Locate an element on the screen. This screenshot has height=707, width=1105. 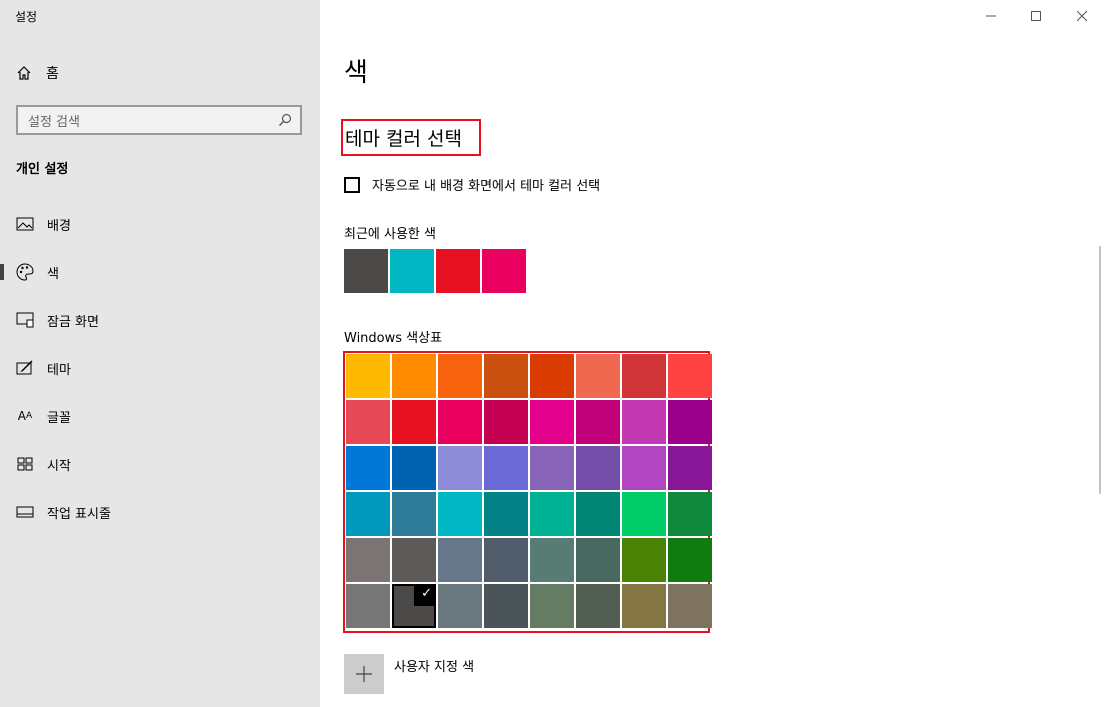
palette-grid: ✓ is located at coordinates (529, 491).